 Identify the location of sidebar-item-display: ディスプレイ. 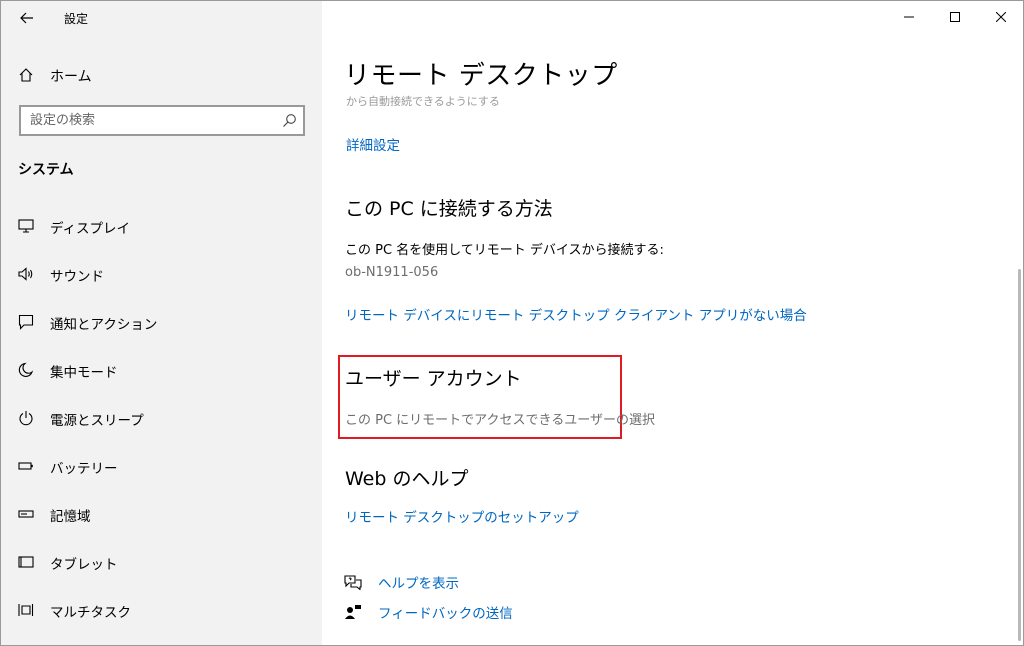
(161, 226).